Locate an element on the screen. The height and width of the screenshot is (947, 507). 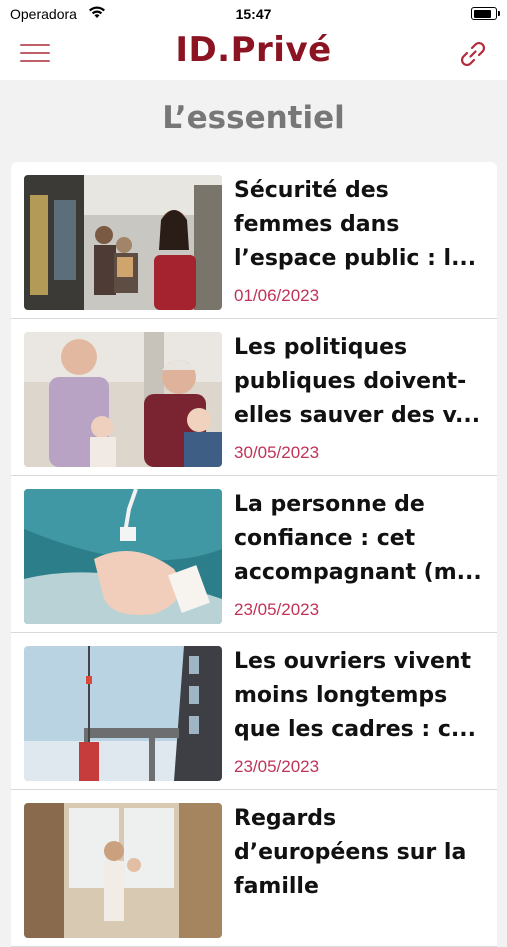
battery-icon is located at coordinates (485, 13).